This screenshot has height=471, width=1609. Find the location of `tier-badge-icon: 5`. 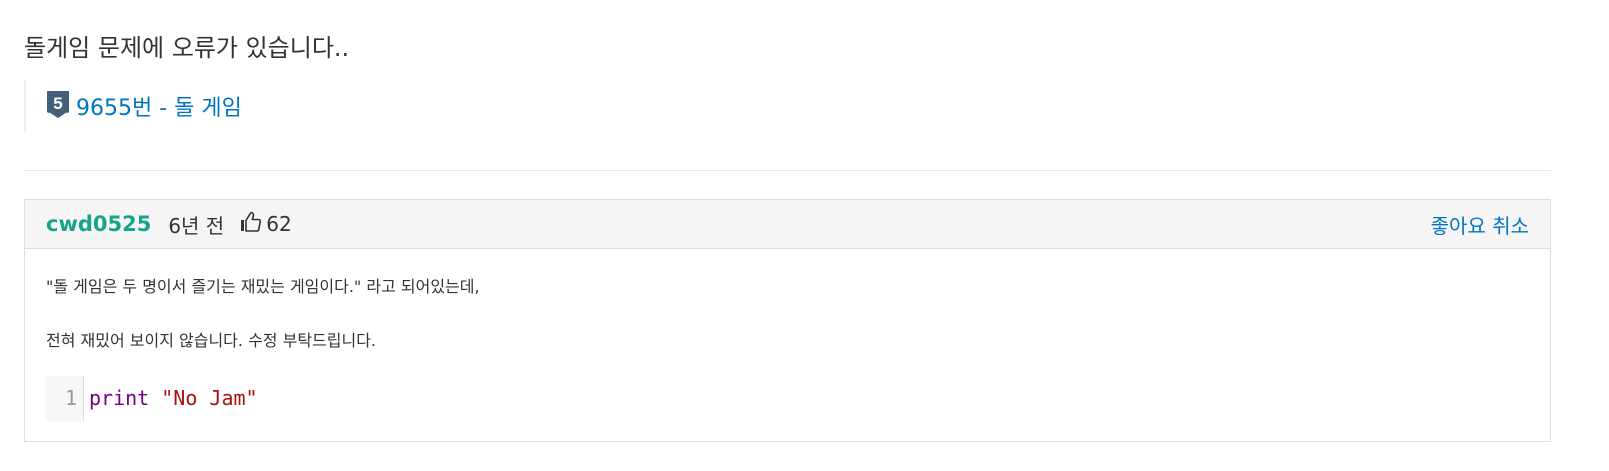

tier-badge-icon: 5 is located at coordinates (58, 105).